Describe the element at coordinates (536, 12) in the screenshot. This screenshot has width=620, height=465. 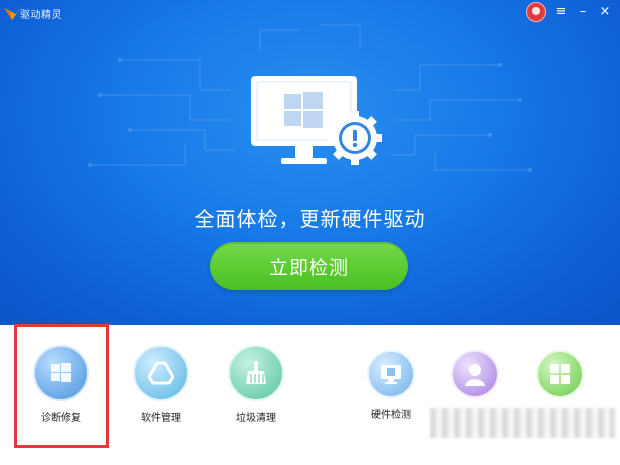
I see `user-avatar` at that location.